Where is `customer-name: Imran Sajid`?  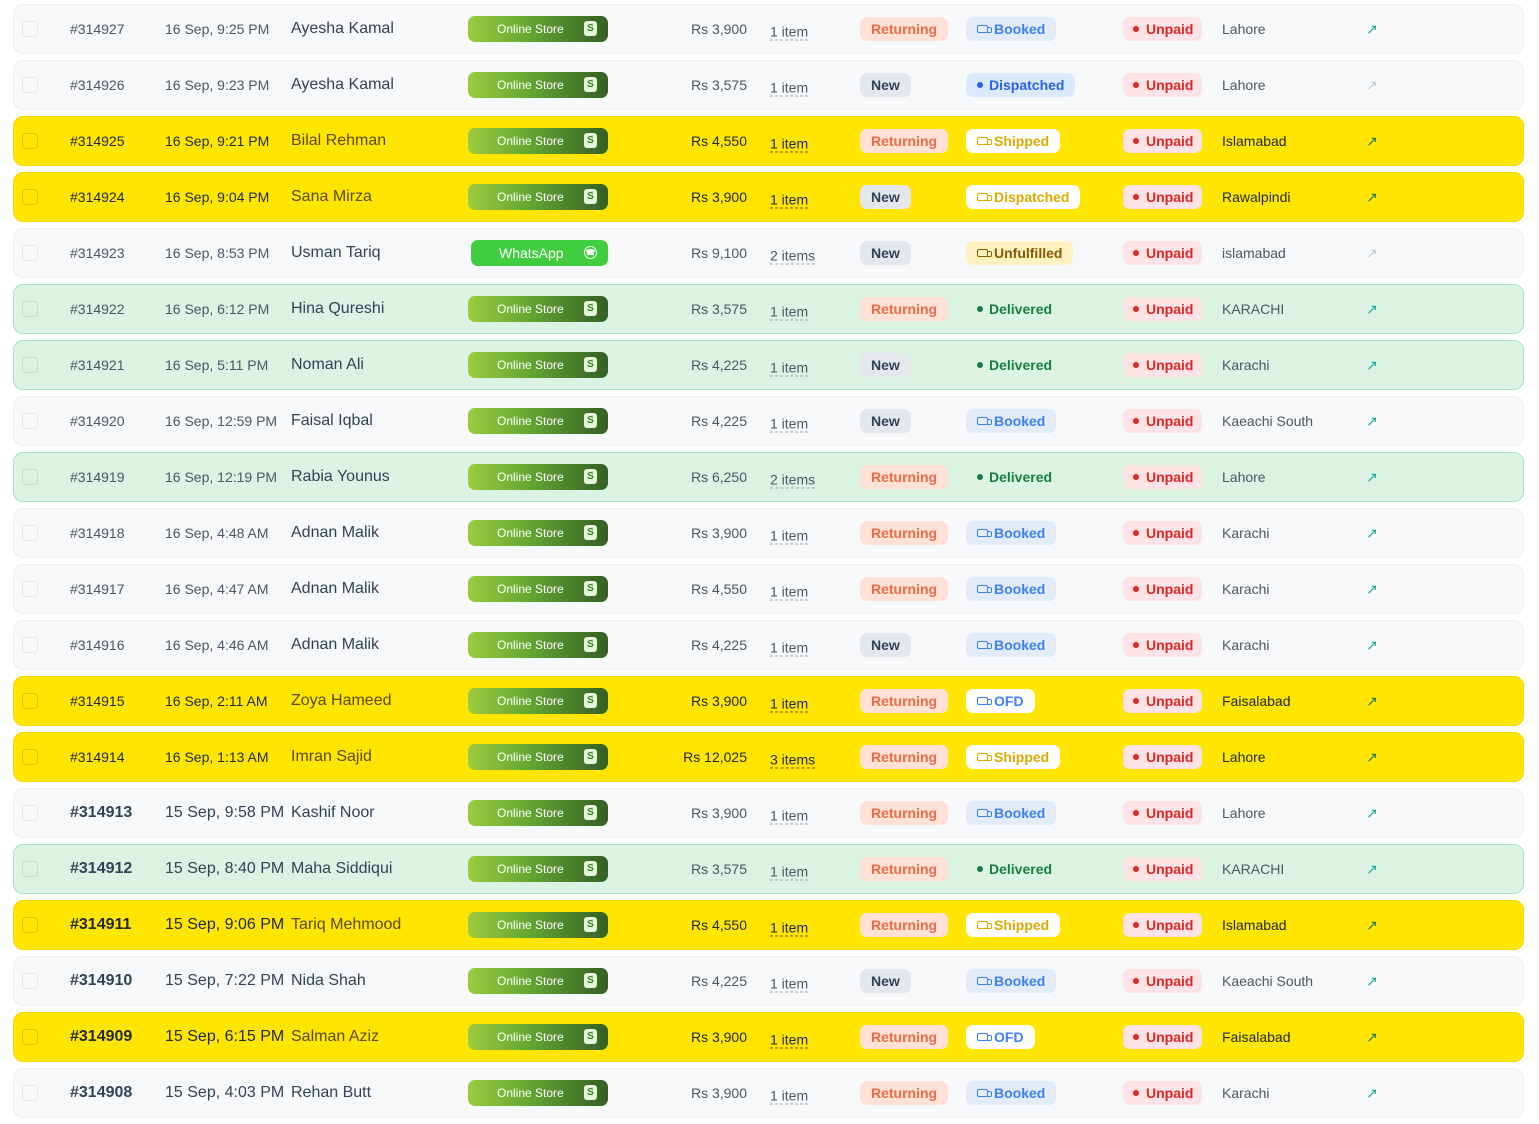
customer-name: Imran Sajid is located at coordinates (331, 757).